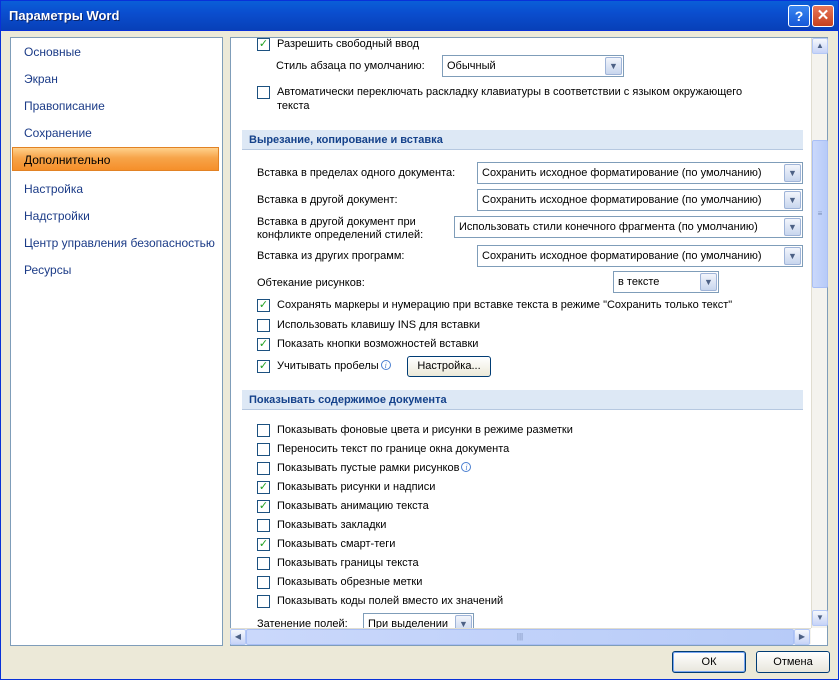 The image size is (839, 680). Describe the element at coordinates (116, 189) in the screenshot. I see `sidebar-item-customize: Настройка` at that location.